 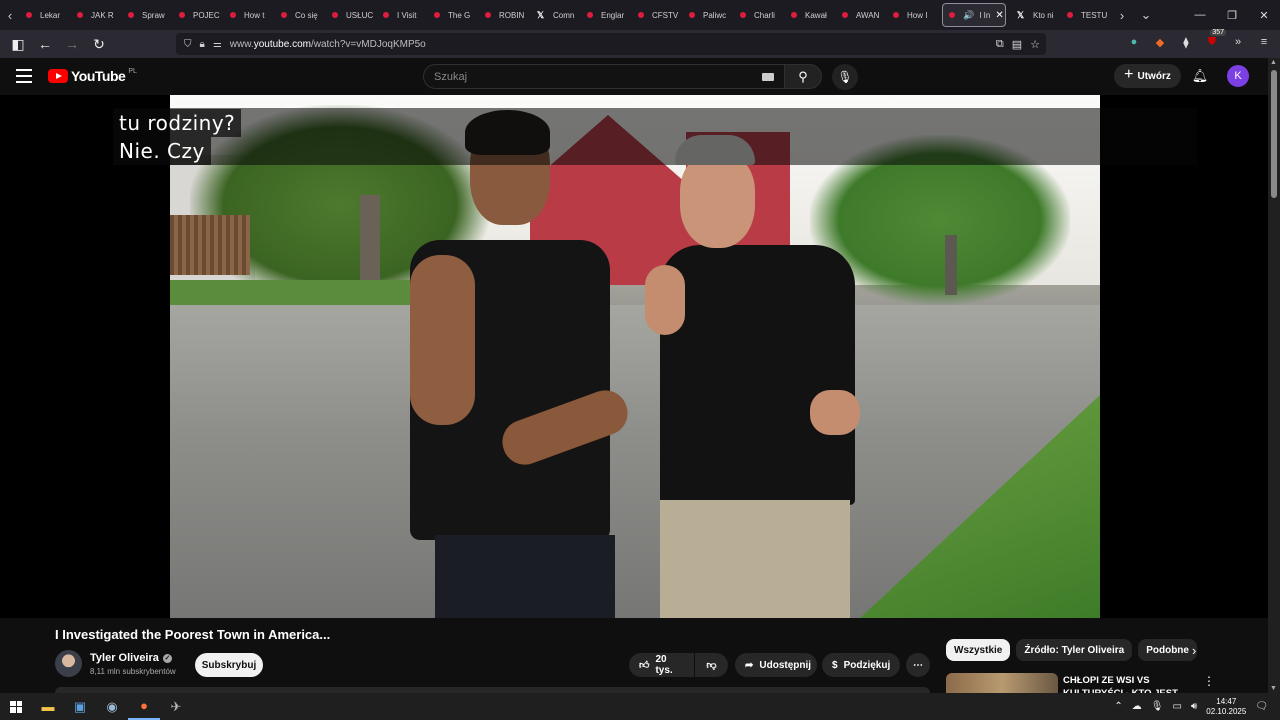 I want to click on tabs-scroll-right-icon: ›, so click(x=1122, y=15).